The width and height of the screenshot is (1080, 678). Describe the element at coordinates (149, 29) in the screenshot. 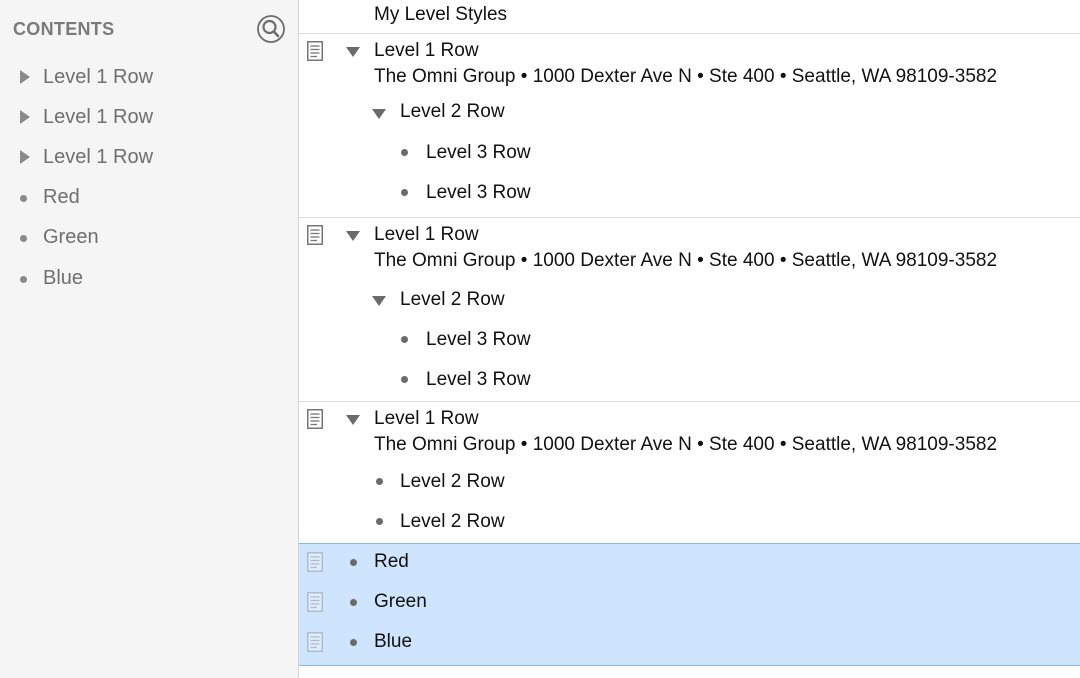

I see `sidebar-header: CONTENTS` at that location.